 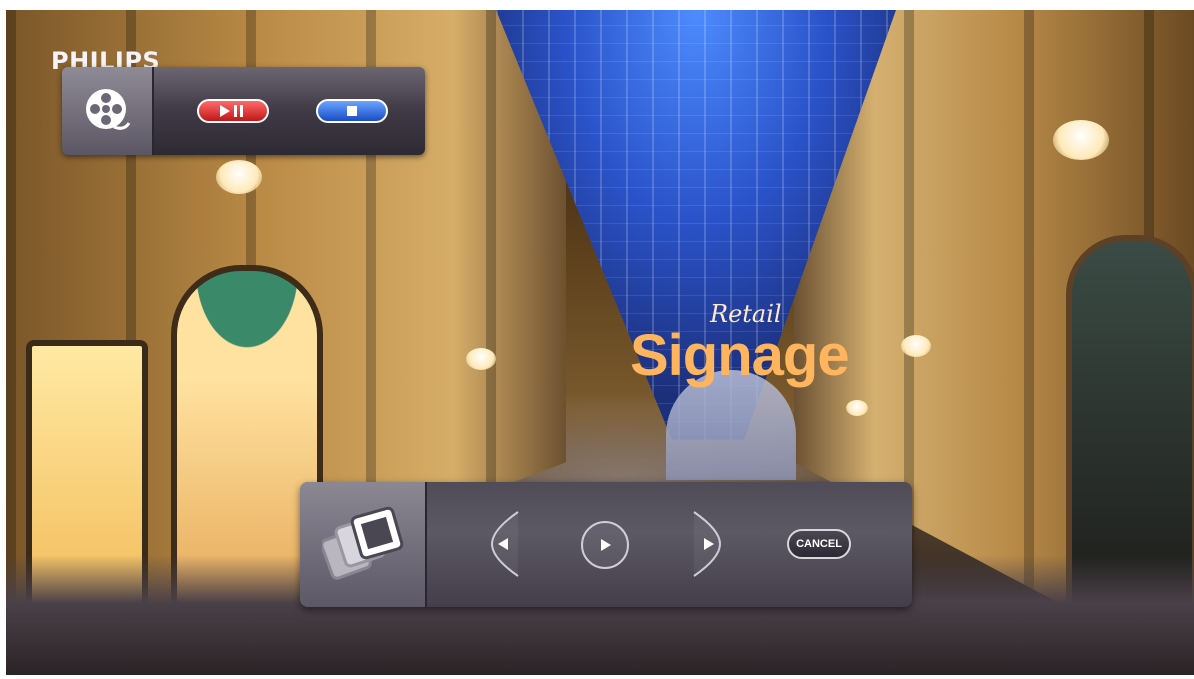 I want to click on photo-slides-icon, so click(x=363, y=543).